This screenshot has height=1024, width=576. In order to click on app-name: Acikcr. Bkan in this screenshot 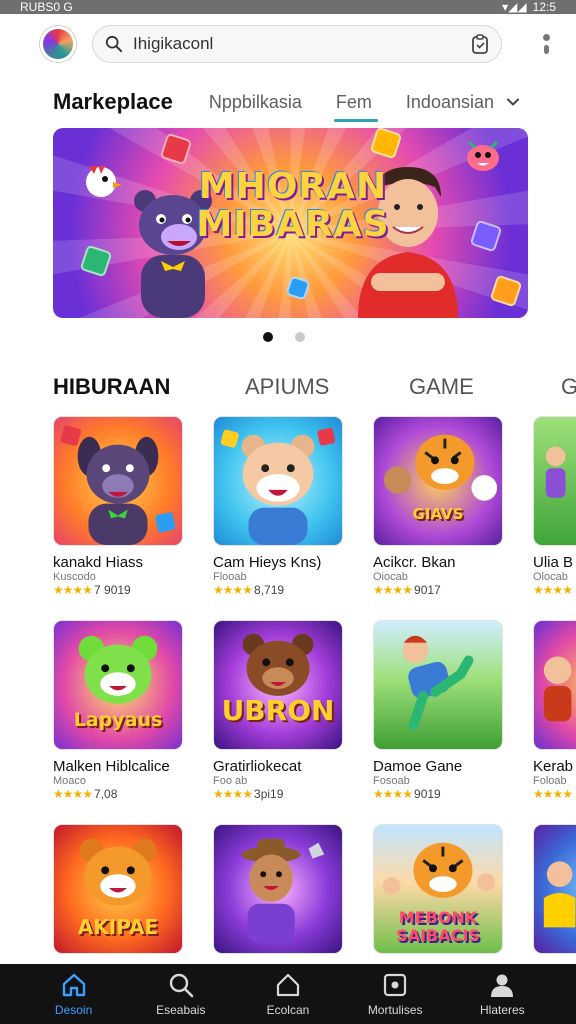, I will do `click(414, 562)`.